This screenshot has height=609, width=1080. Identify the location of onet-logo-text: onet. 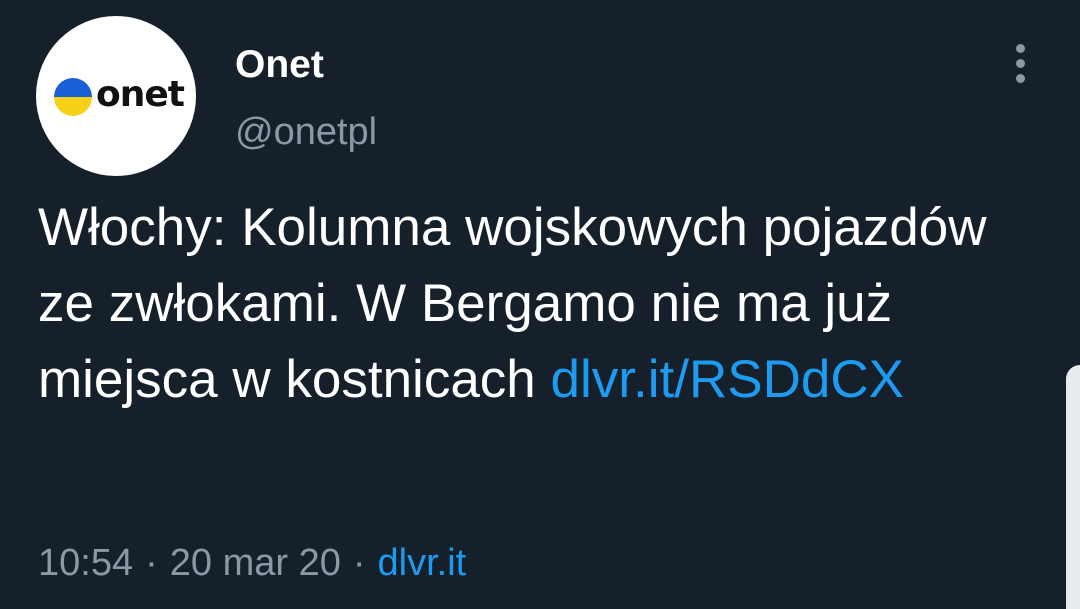
(140, 94).